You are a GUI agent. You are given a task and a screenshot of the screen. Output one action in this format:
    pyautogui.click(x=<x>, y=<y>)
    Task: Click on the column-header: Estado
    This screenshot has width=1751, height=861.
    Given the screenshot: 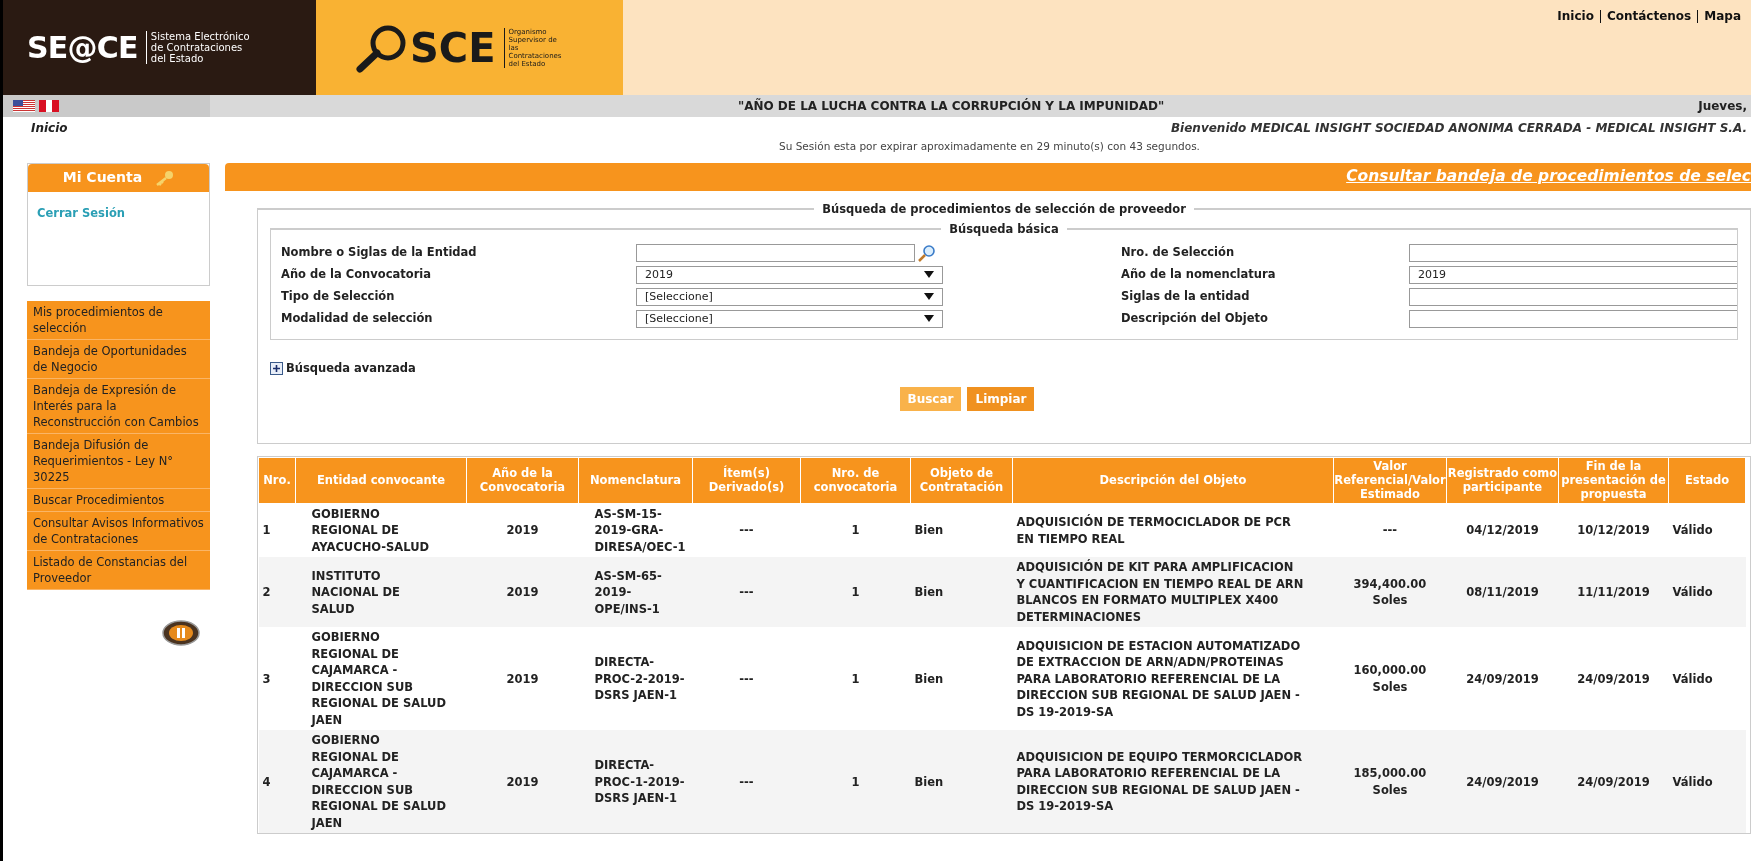 What is the action you would take?
    pyautogui.click(x=1707, y=480)
    